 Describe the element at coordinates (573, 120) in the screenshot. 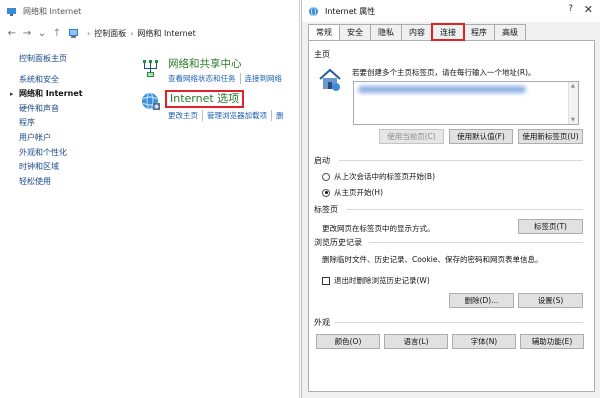

I see `scroll-down-icon: ▼` at that location.